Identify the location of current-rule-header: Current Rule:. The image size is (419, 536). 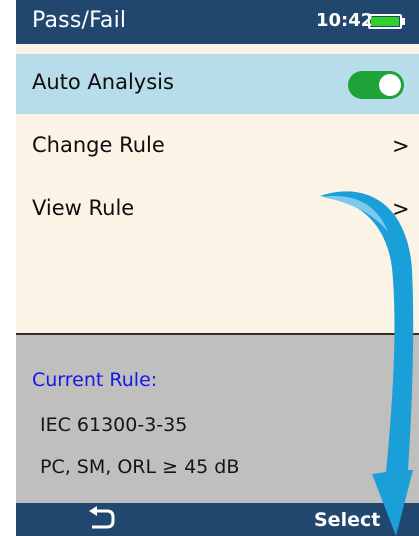
(95, 380).